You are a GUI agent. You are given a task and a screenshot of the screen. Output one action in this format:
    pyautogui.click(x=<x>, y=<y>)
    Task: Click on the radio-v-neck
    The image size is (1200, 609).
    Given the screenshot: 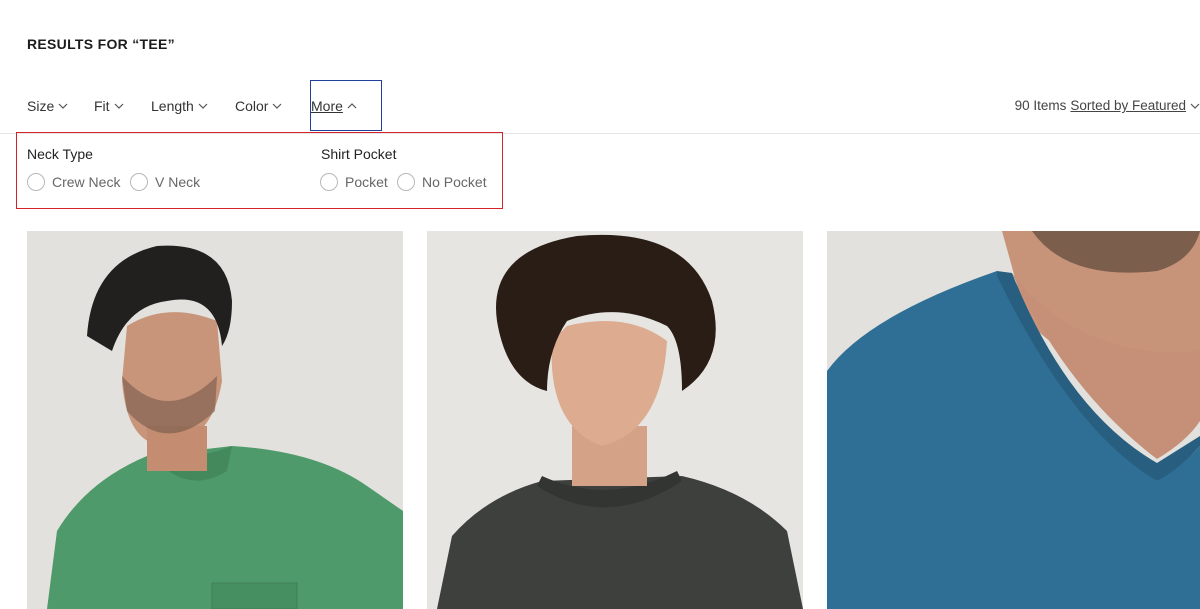 What is the action you would take?
    pyautogui.click(x=139, y=182)
    